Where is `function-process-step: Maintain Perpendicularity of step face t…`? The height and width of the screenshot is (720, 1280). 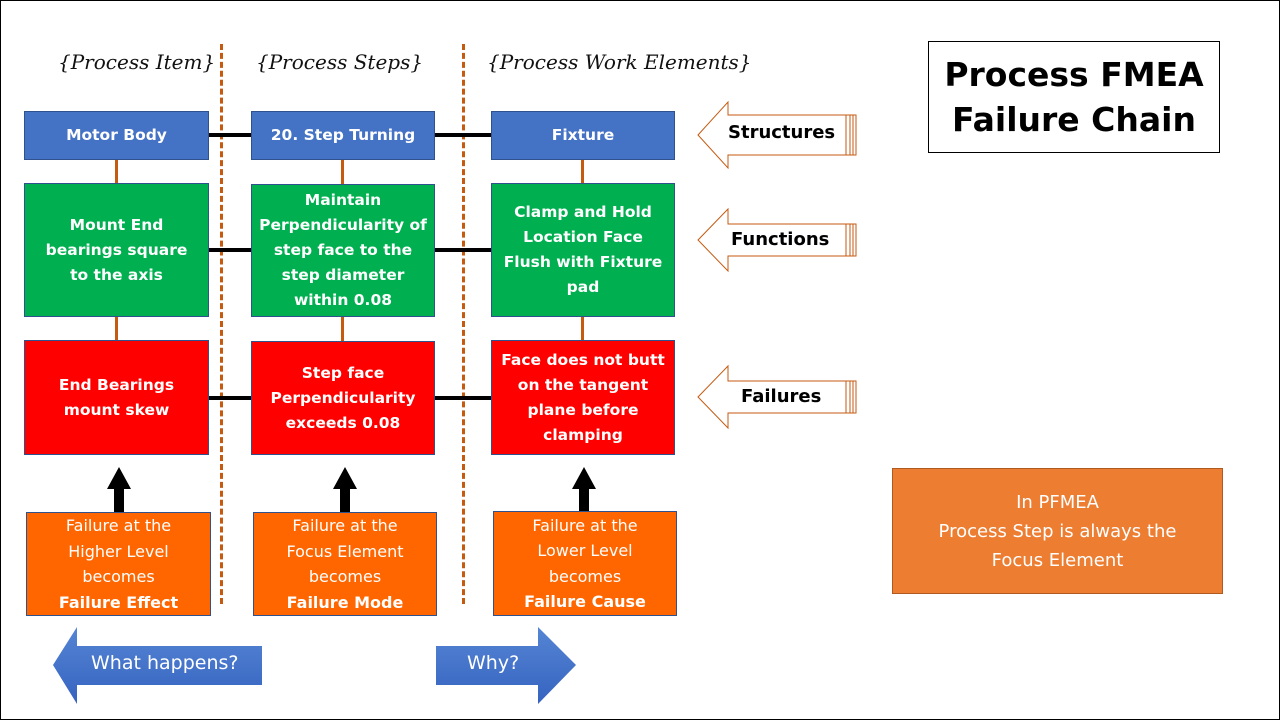
function-process-step: Maintain Perpendicularity of step face t… is located at coordinates (343, 250).